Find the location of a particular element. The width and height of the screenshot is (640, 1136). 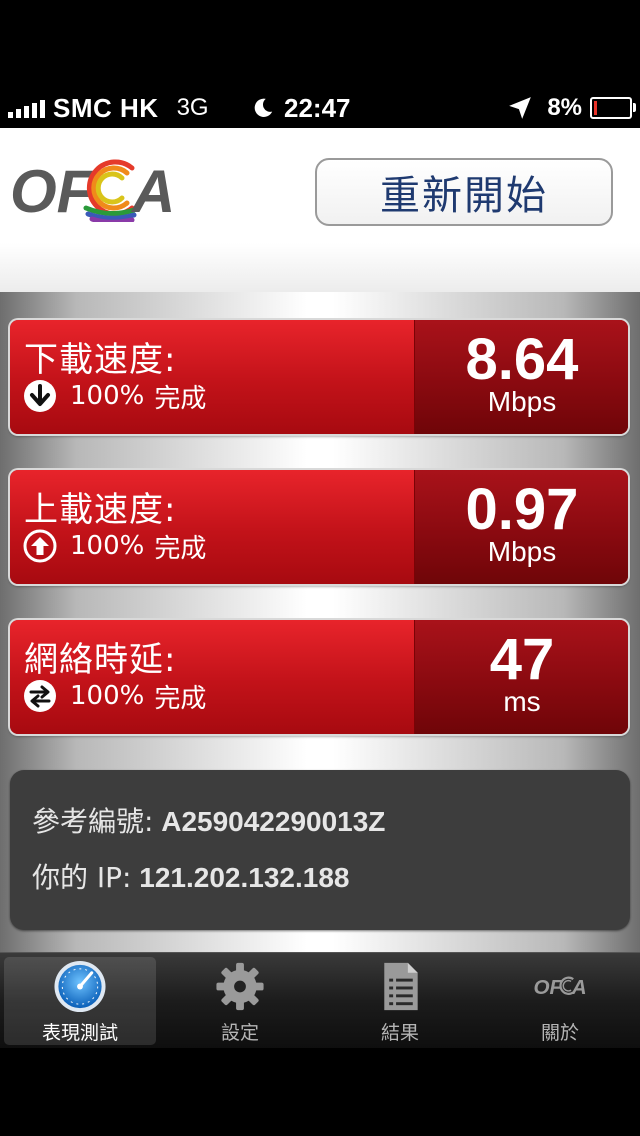

upload-status-text: 完成 is located at coordinates (180, 548).